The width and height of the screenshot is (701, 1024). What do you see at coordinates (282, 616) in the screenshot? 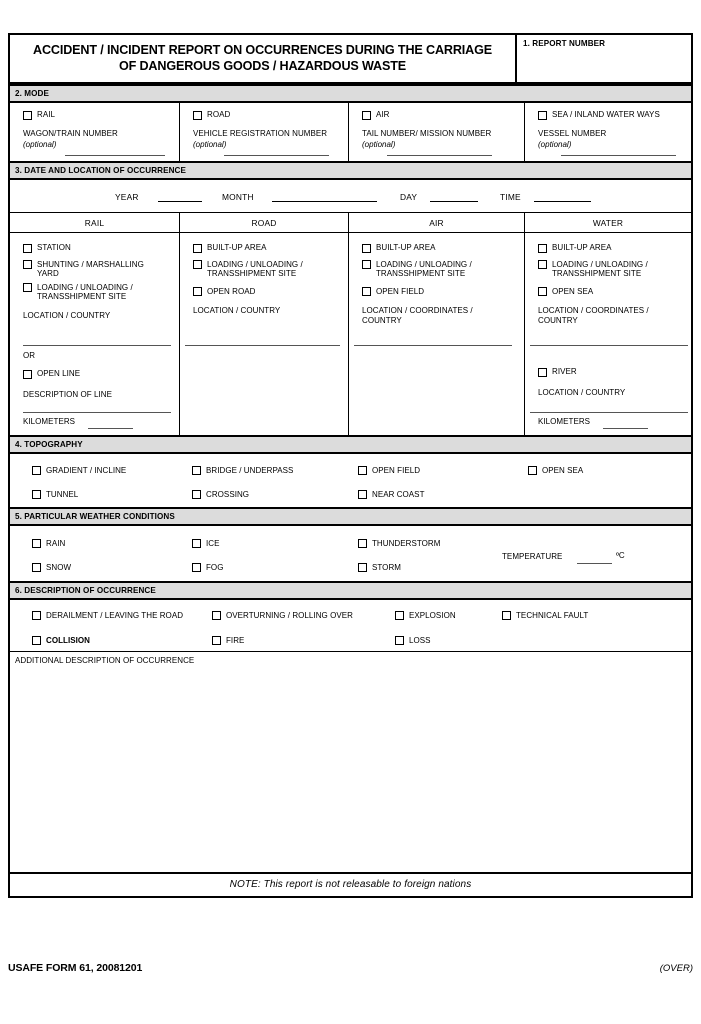
I see `occurrence-overturning: OVERTURNING / ROLLING OVER` at bounding box center [282, 616].